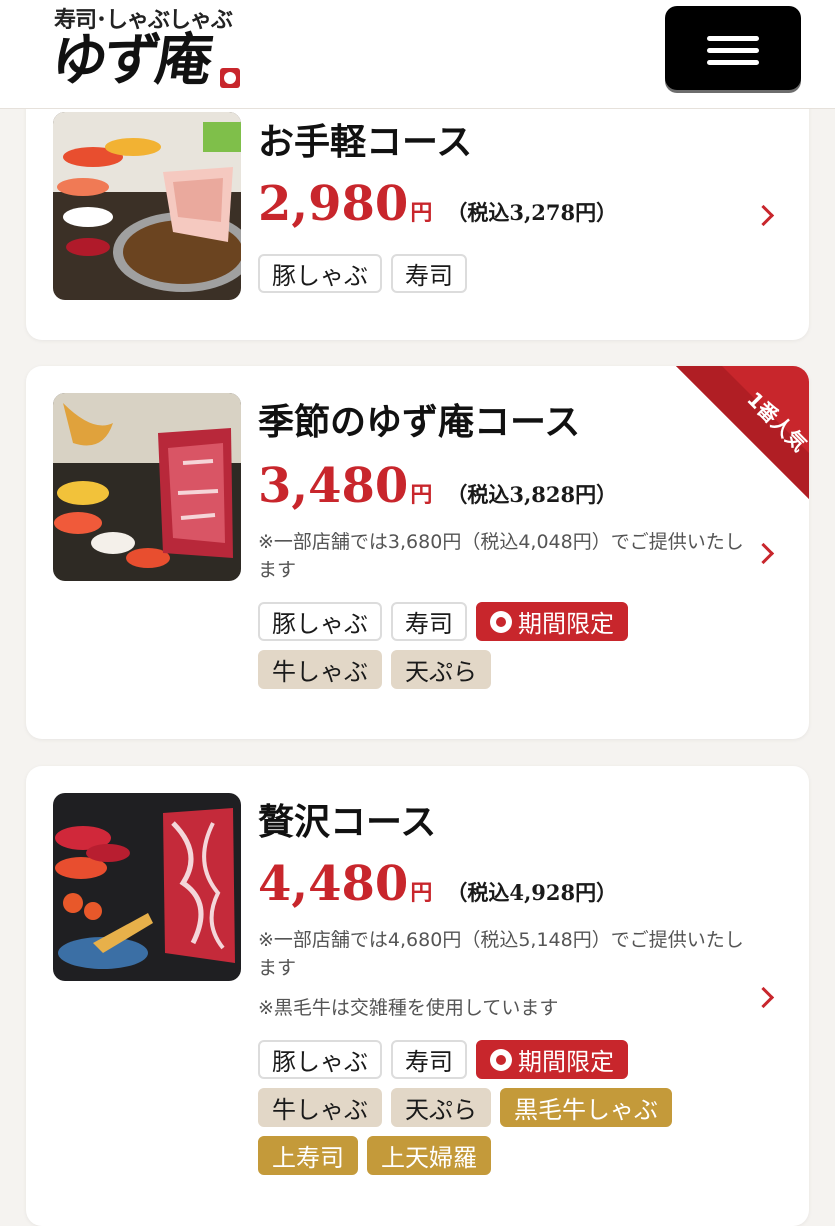  Describe the element at coordinates (365, 142) in the screenshot. I see `course-title: お手軽コース` at that location.